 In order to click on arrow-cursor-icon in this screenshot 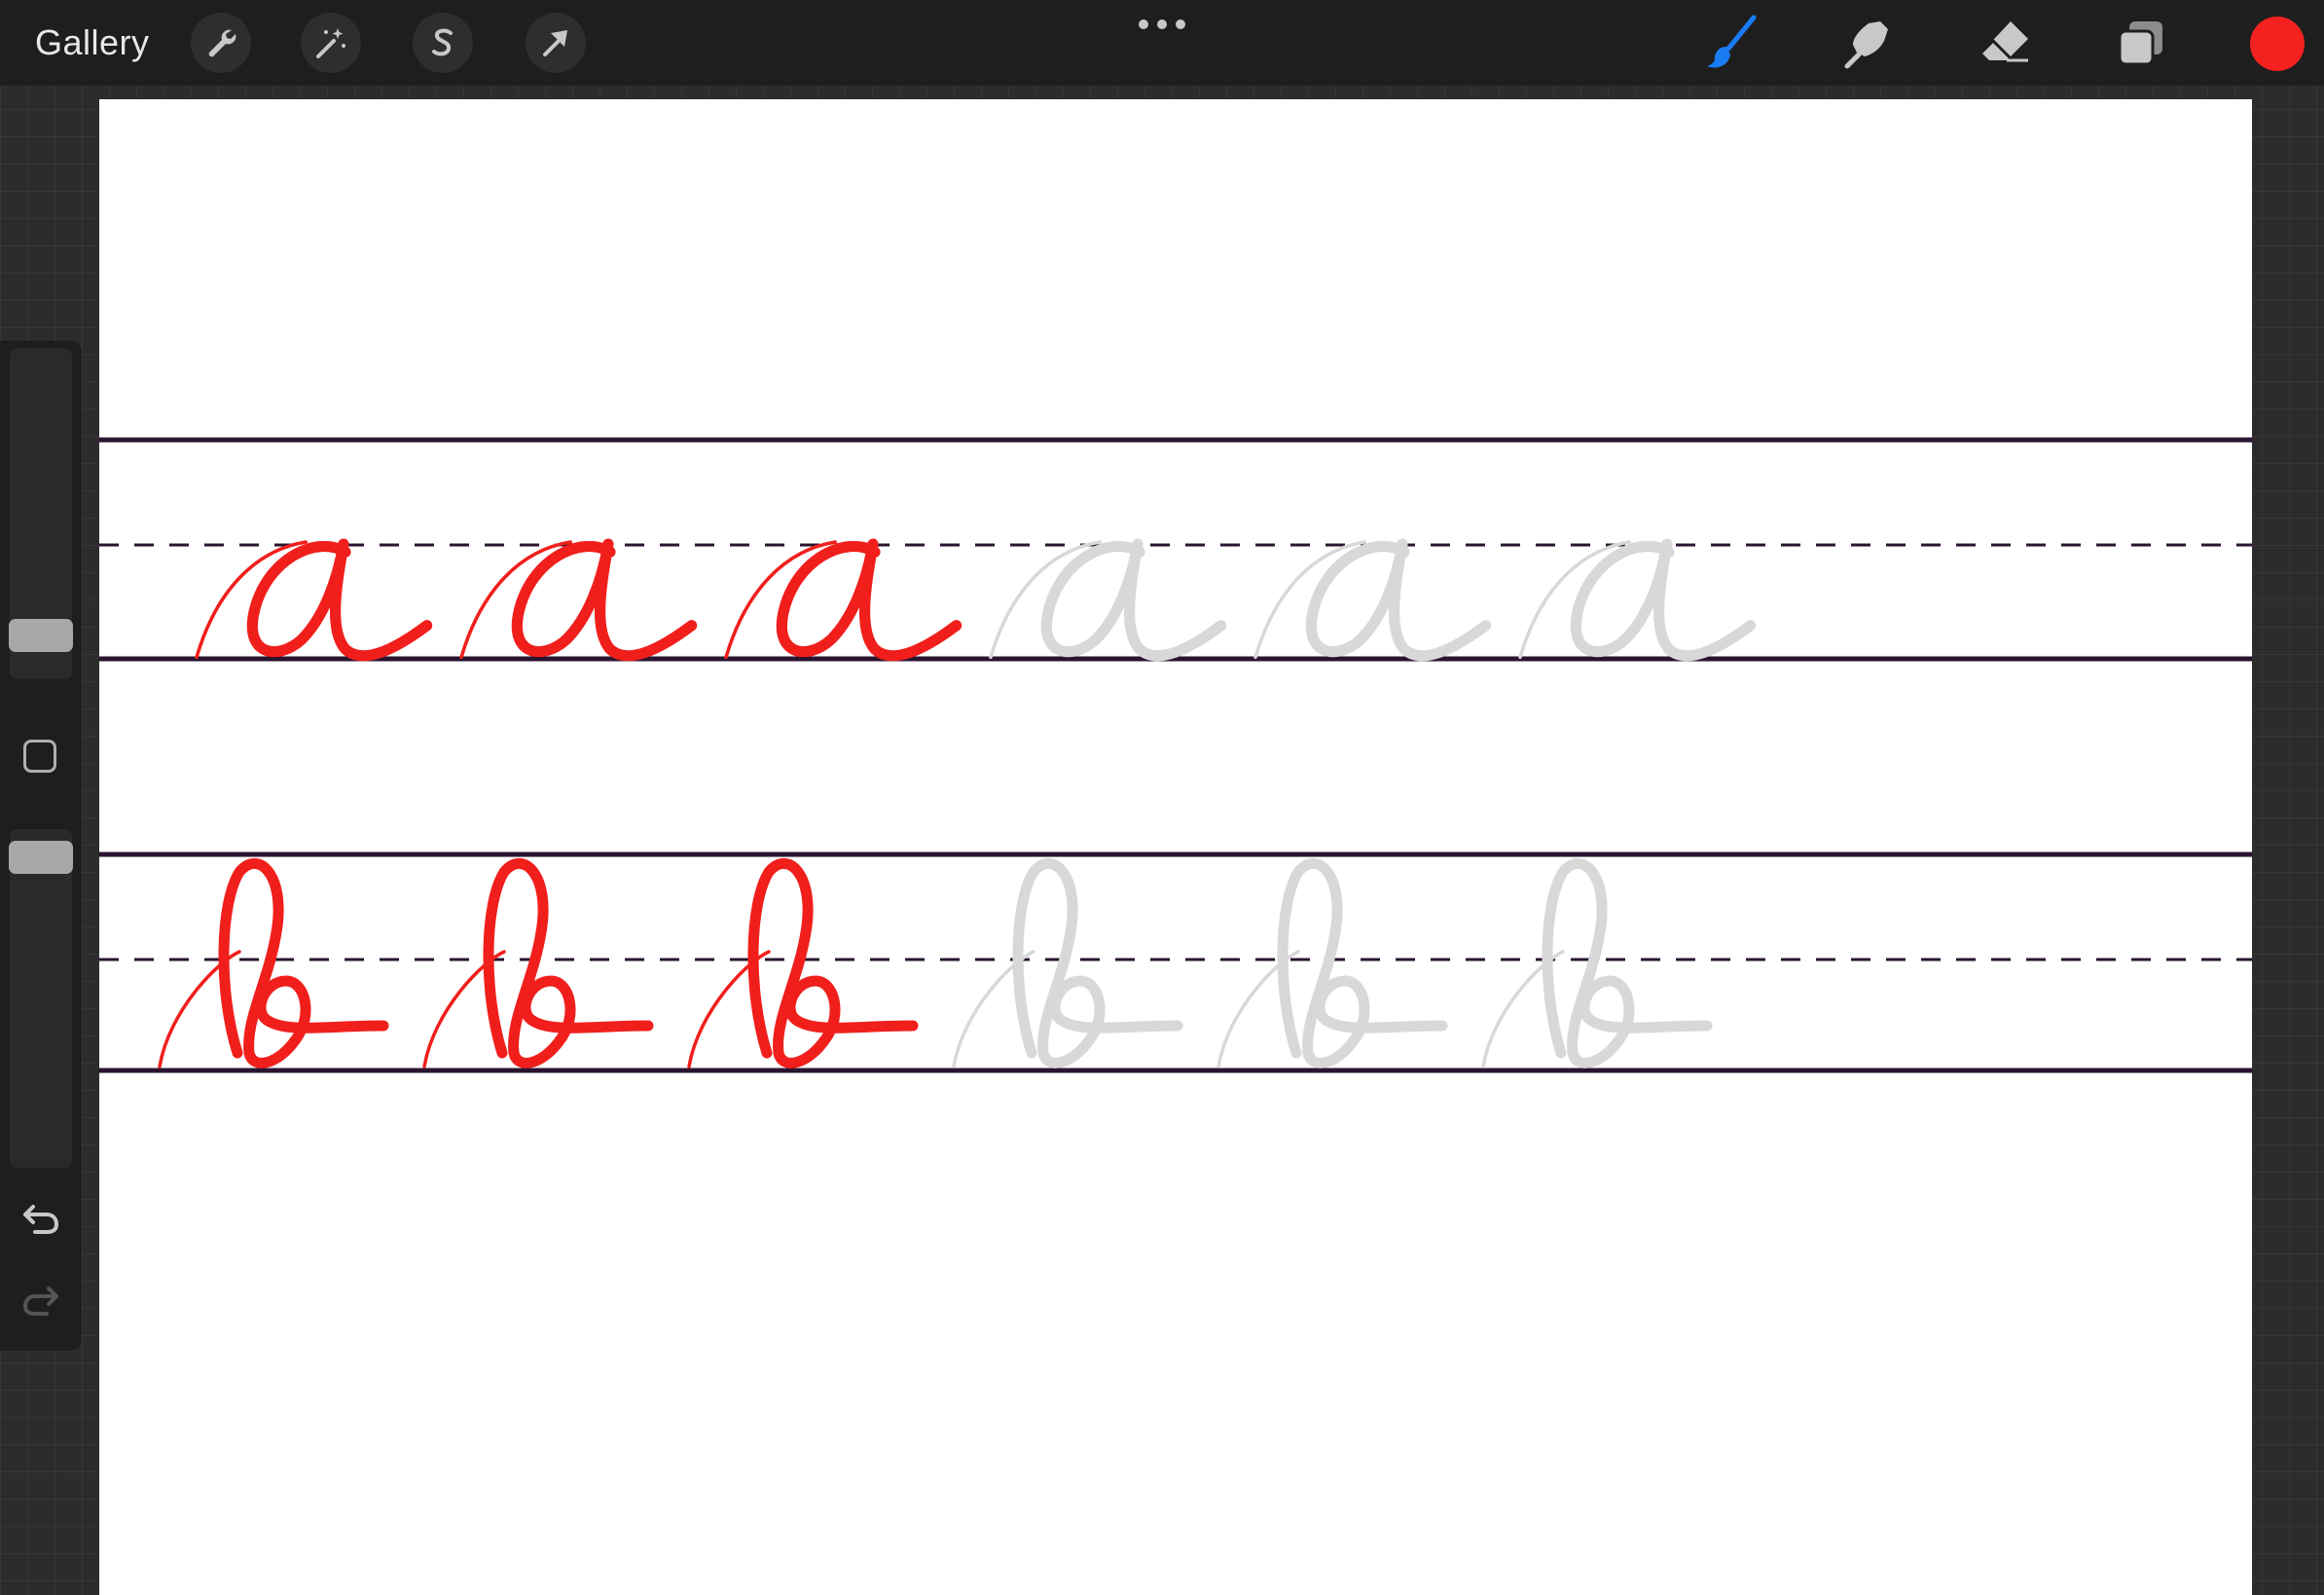, I will do `click(555, 43)`.